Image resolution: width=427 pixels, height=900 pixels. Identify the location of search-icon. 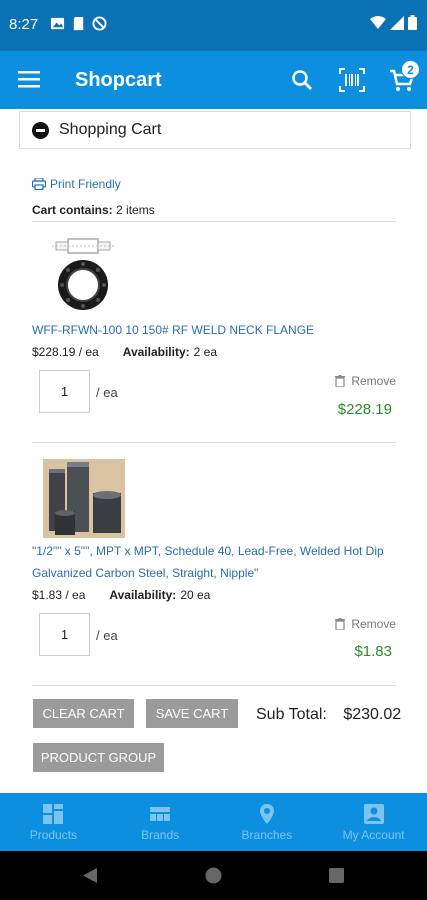
(302, 80).